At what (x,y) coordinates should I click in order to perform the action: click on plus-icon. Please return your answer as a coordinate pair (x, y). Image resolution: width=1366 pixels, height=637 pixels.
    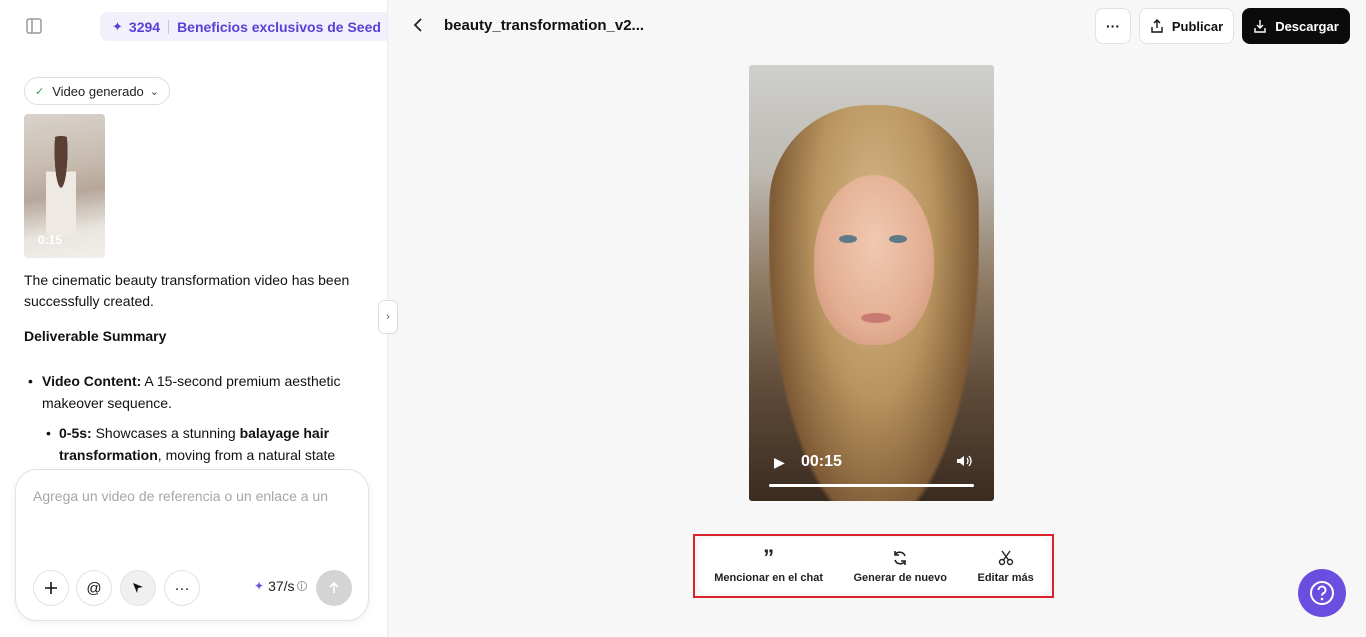
    Looking at the image, I should click on (51, 588).